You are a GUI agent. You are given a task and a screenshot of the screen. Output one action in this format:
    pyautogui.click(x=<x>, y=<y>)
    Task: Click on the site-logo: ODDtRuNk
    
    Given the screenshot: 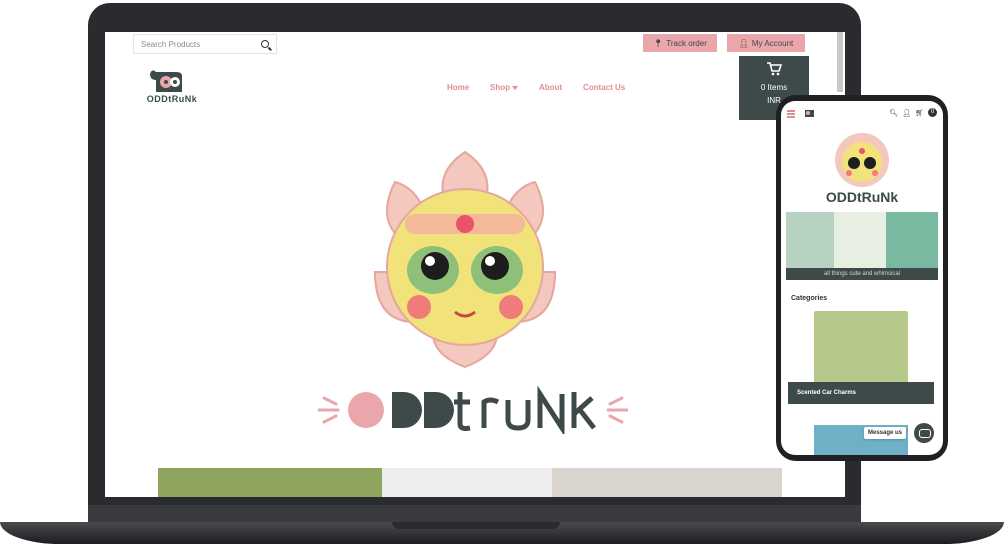 What is the action you would take?
    pyautogui.click(x=172, y=86)
    